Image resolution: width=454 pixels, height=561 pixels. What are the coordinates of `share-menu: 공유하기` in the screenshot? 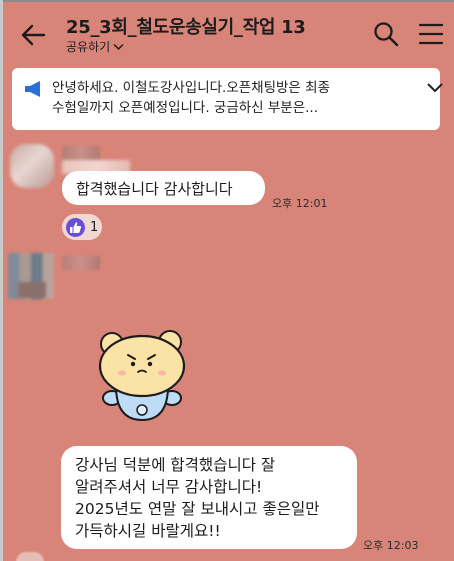 It's located at (95, 46).